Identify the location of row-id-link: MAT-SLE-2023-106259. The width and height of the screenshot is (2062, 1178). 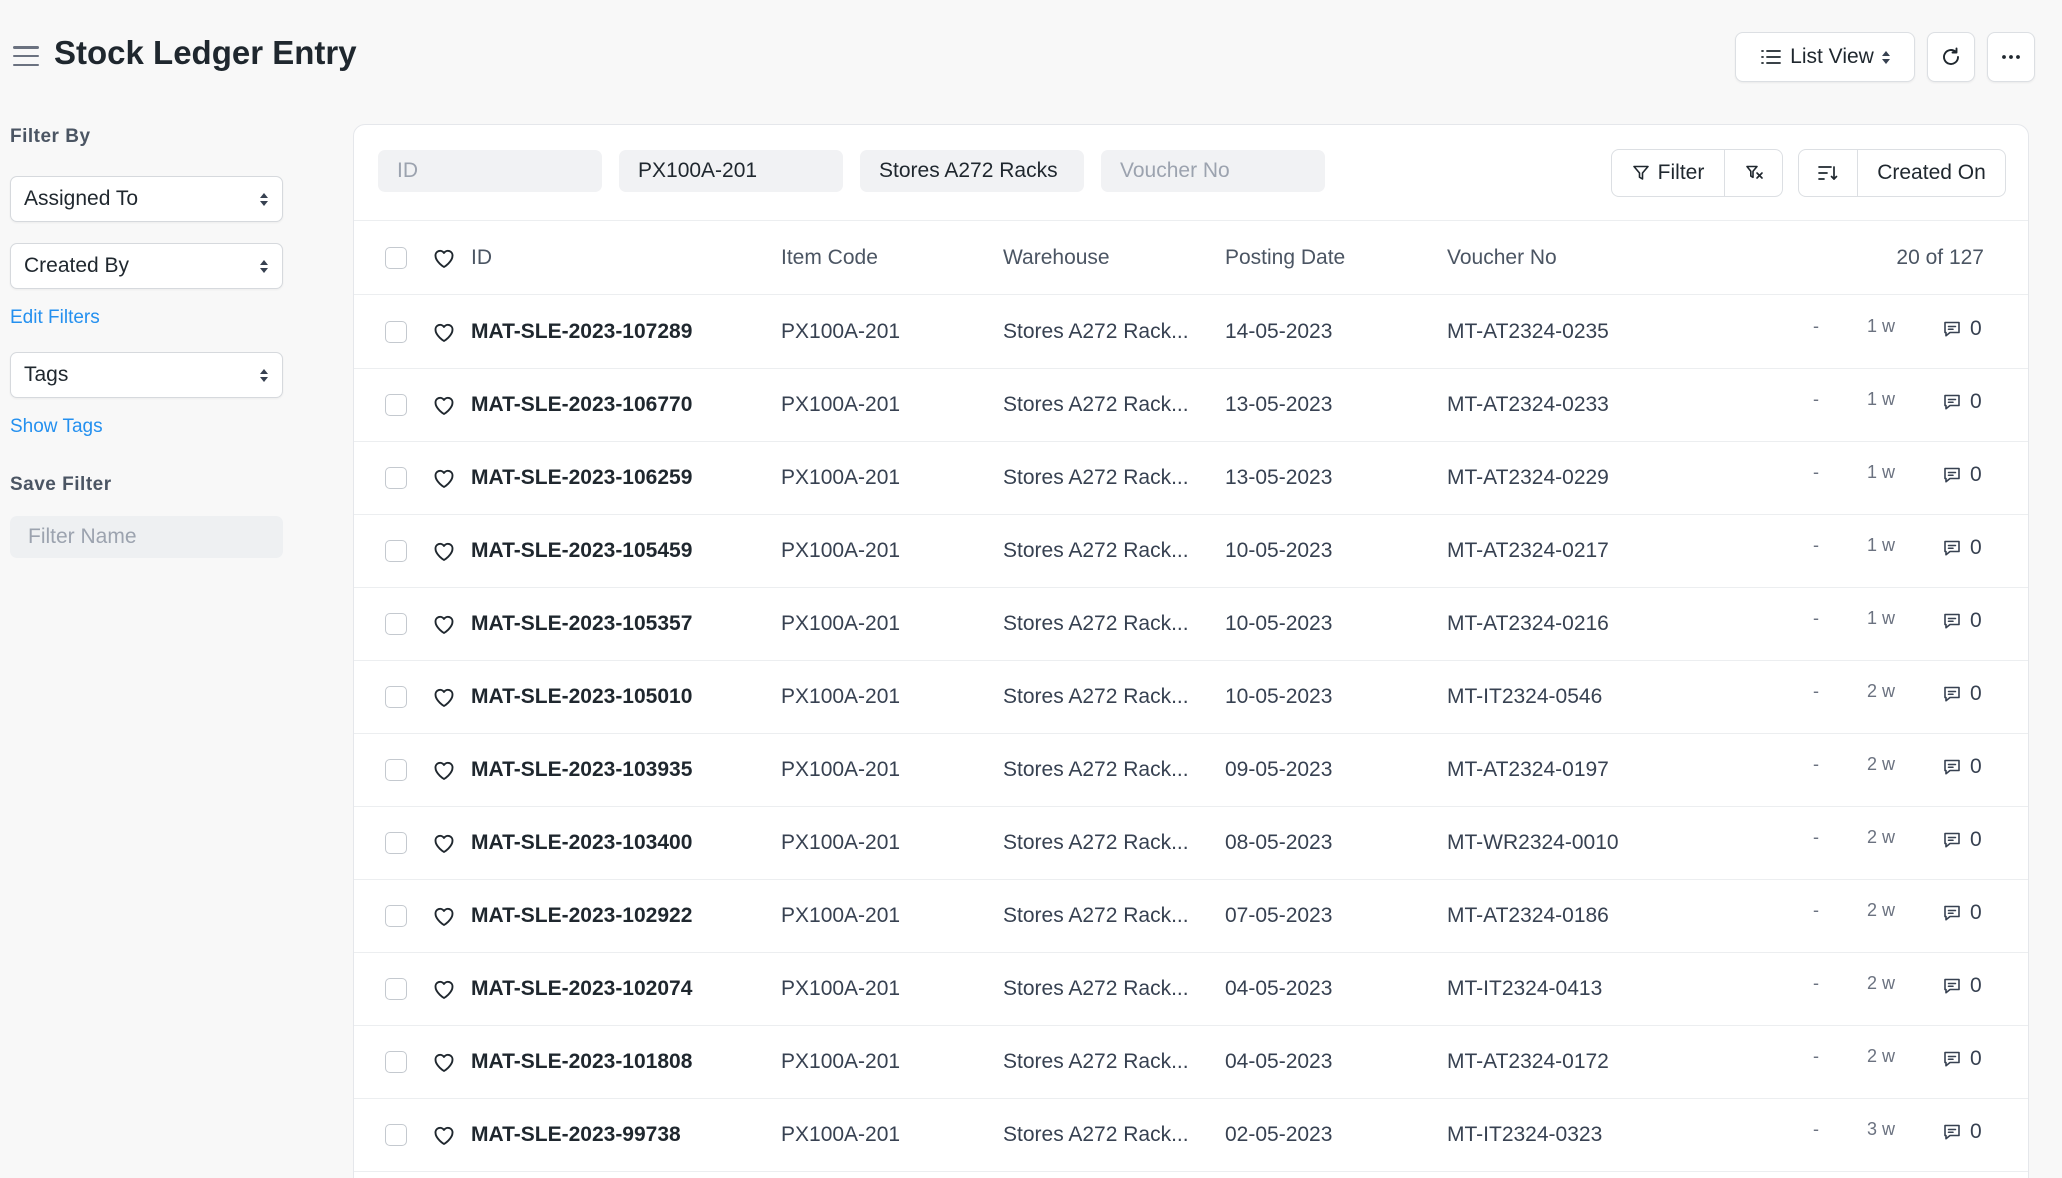
(581, 478).